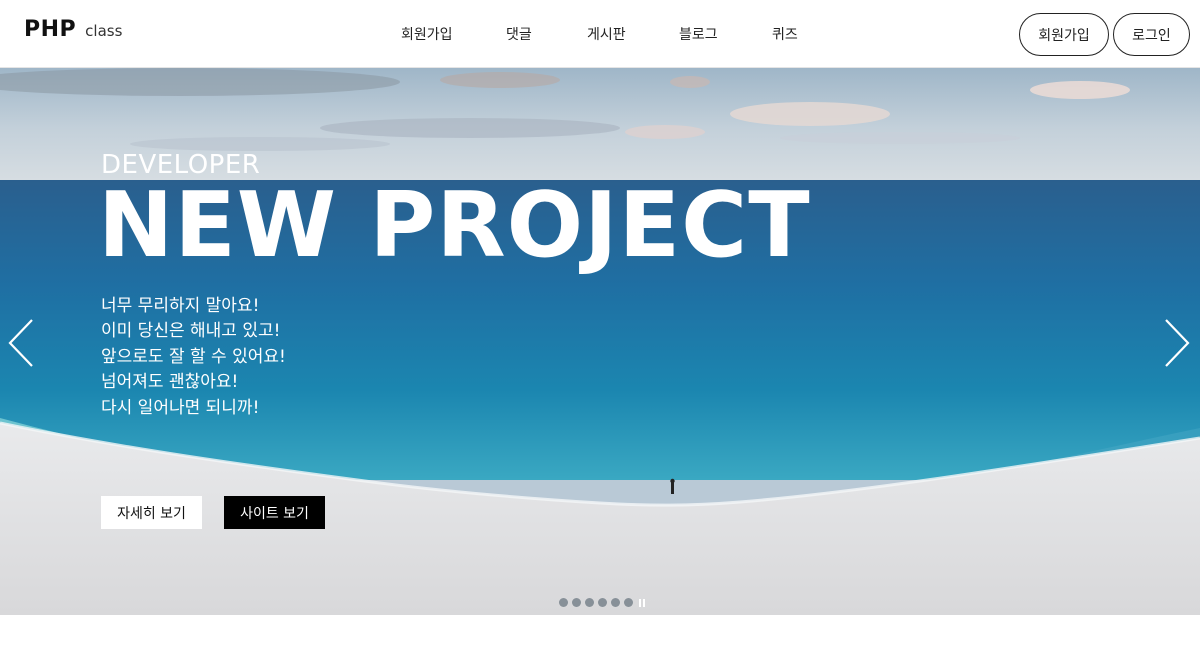 Image resolution: width=1200 pixels, height=645 pixels. Describe the element at coordinates (642, 602) in the screenshot. I see `pause-icon` at that location.